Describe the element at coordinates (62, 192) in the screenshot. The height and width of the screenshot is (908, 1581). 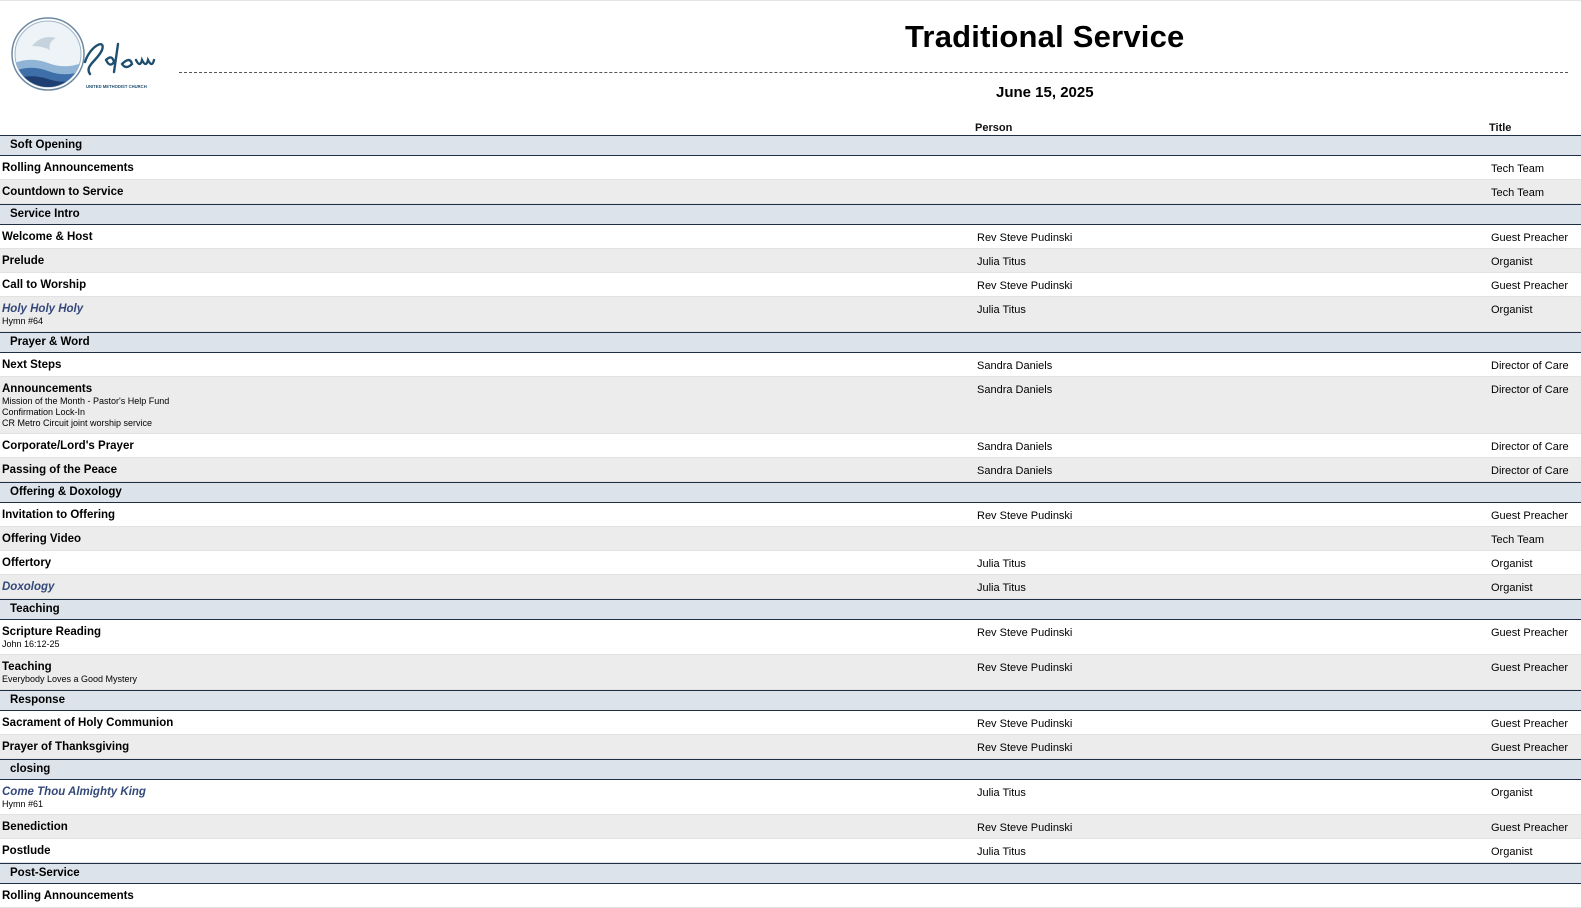
I see `item-cell: Countdown to Service` at that location.